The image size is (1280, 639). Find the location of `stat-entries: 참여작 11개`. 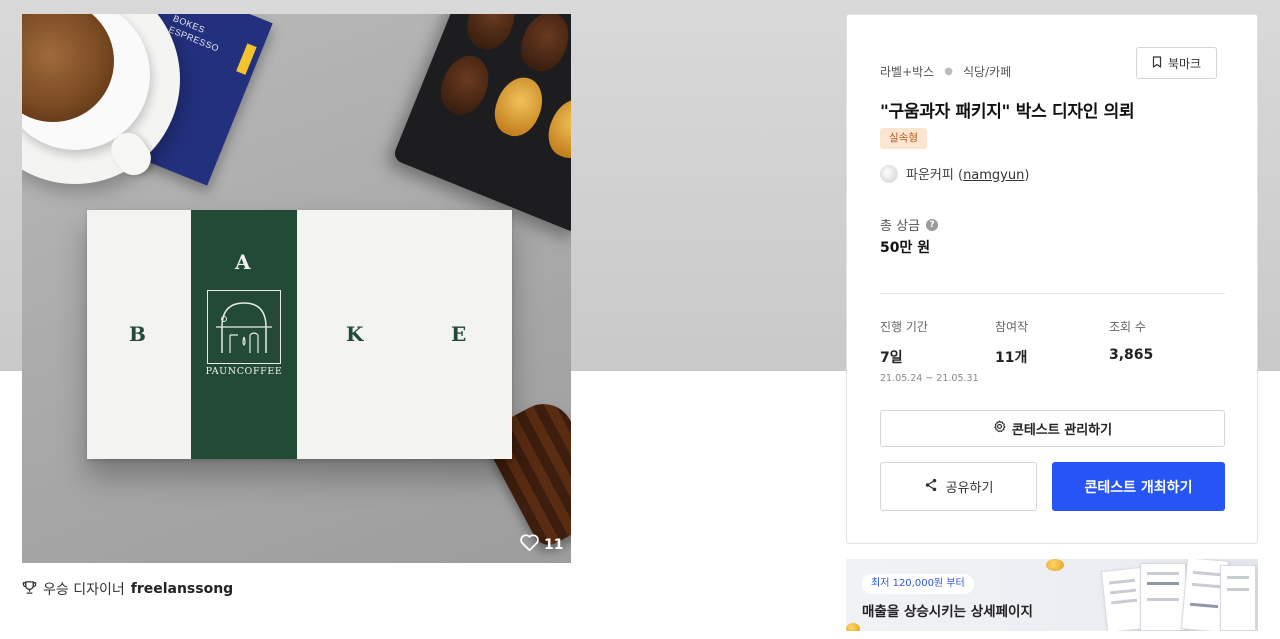

stat-entries: 참여작 11개 is located at coordinates (1011, 342).